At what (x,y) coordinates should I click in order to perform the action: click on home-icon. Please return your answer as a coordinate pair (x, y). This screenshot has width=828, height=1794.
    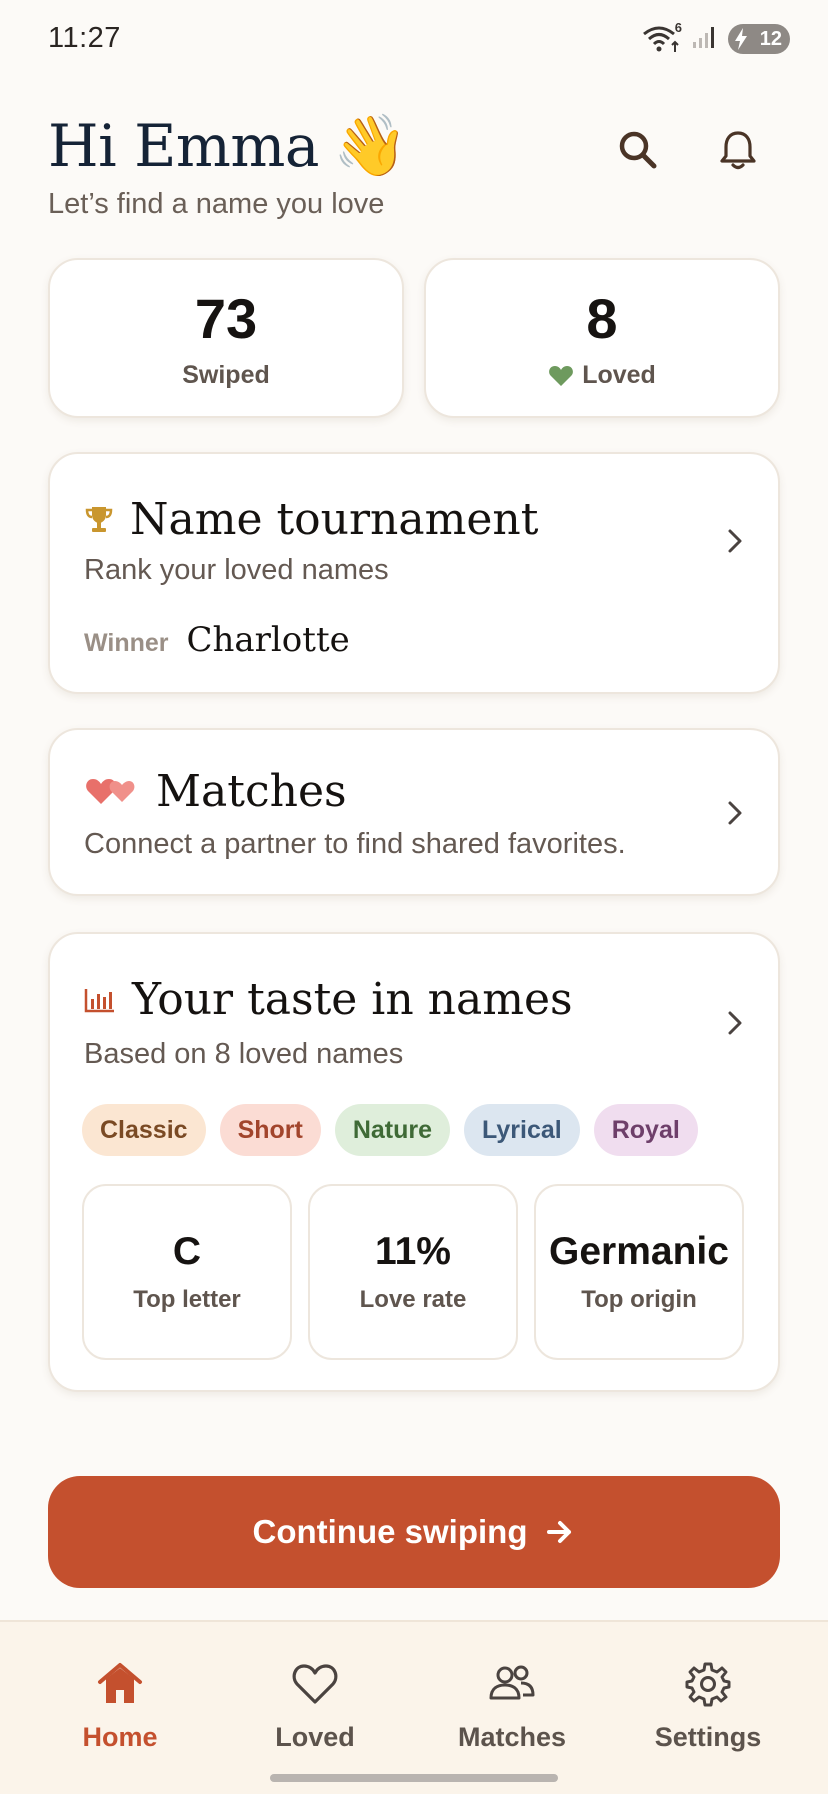
    Looking at the image, I should click on (120, 1683).